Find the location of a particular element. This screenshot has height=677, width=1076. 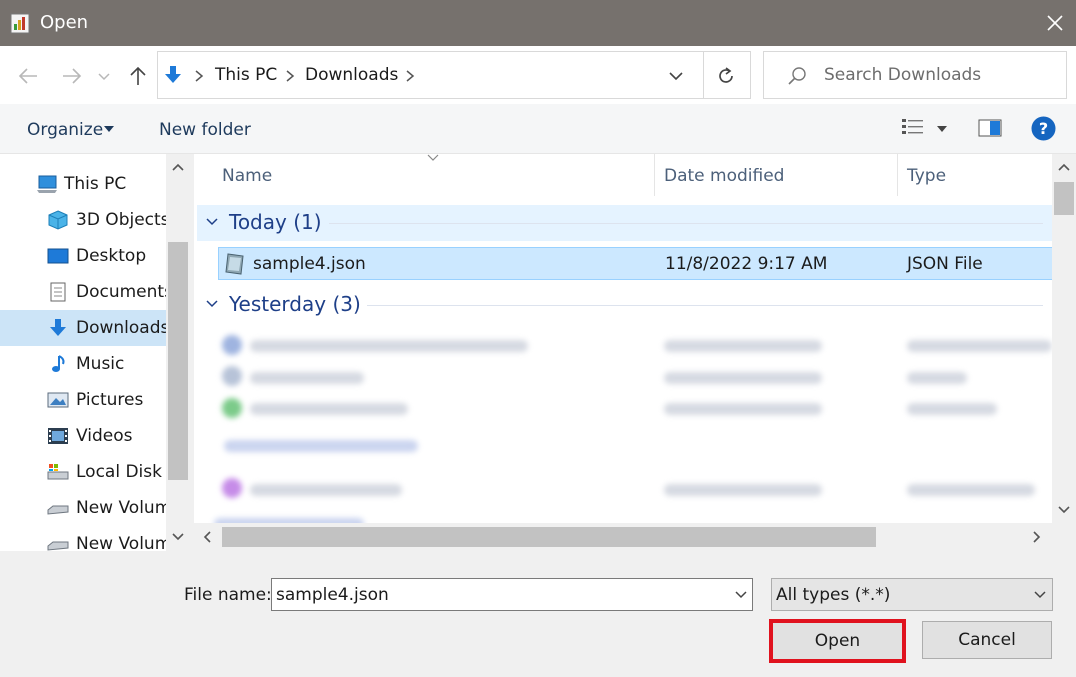

organize-dropdown-icon is located at coordinates (109, 129).